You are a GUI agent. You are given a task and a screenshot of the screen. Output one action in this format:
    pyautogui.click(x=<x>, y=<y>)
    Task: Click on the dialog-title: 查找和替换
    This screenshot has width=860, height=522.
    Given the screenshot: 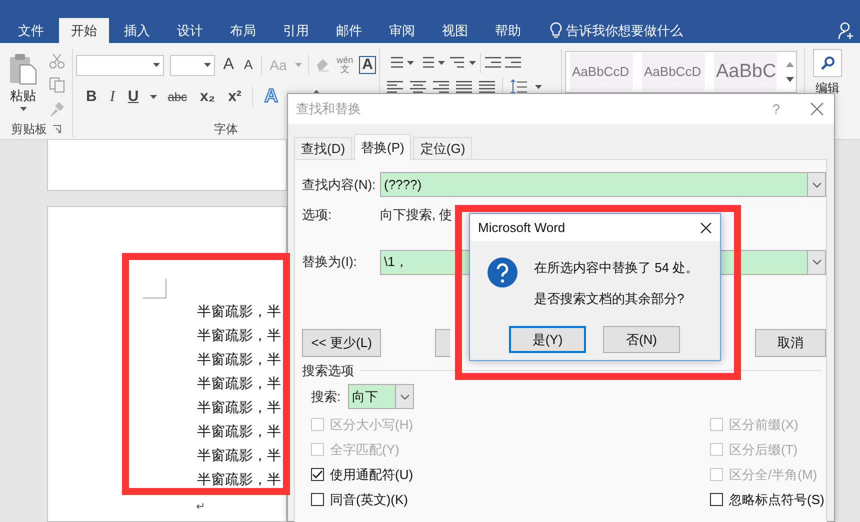 What is the action you would take?
    pyautogui.click(x=328, y=109)
    